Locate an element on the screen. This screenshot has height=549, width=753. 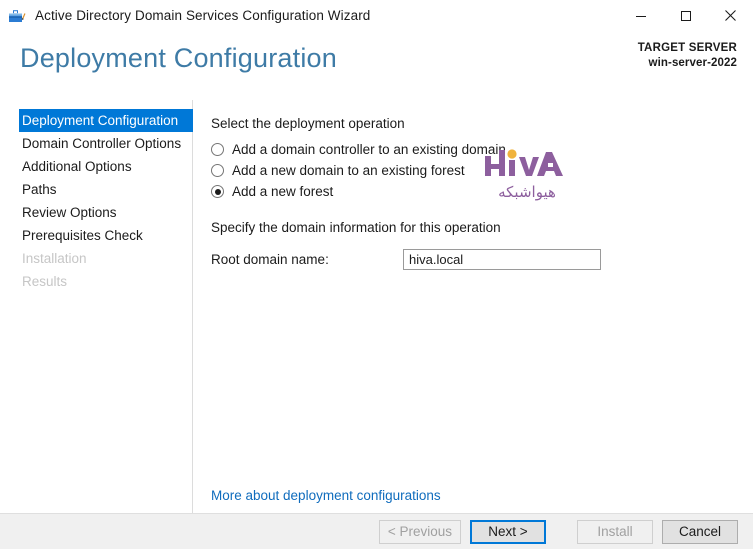
operation-heading: Select the deployment operation is located at coordinates (308, 123).